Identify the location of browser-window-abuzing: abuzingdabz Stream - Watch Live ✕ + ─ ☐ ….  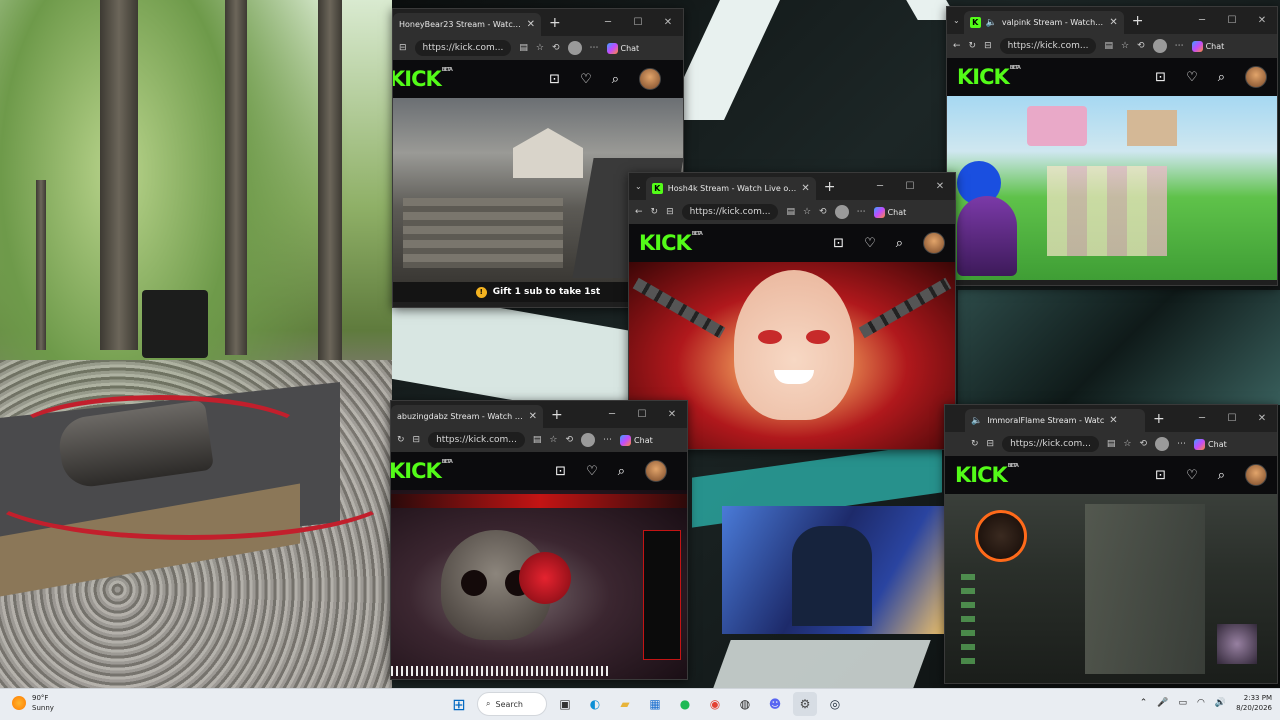
(539, 540).